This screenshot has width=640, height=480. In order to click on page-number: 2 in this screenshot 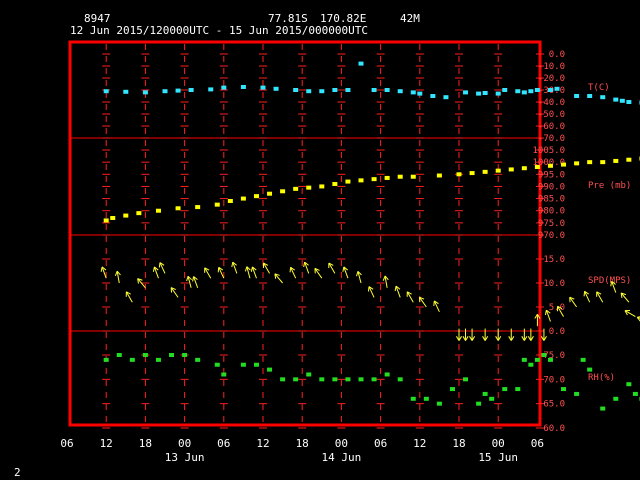, I will do `click(17, 472)`.